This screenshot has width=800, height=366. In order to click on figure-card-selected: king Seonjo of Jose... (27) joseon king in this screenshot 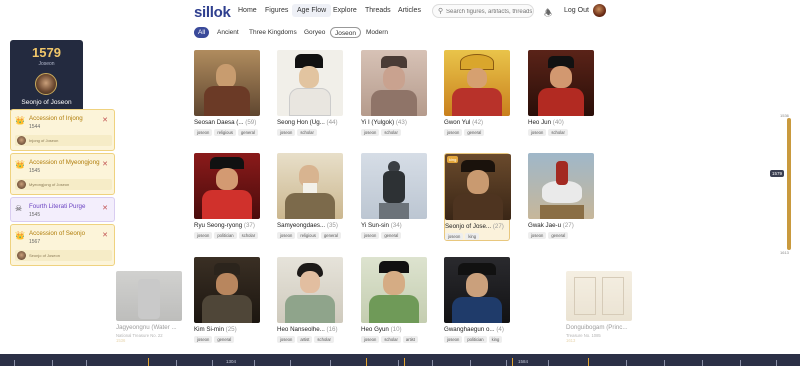, I will do `click(477, 197)`.